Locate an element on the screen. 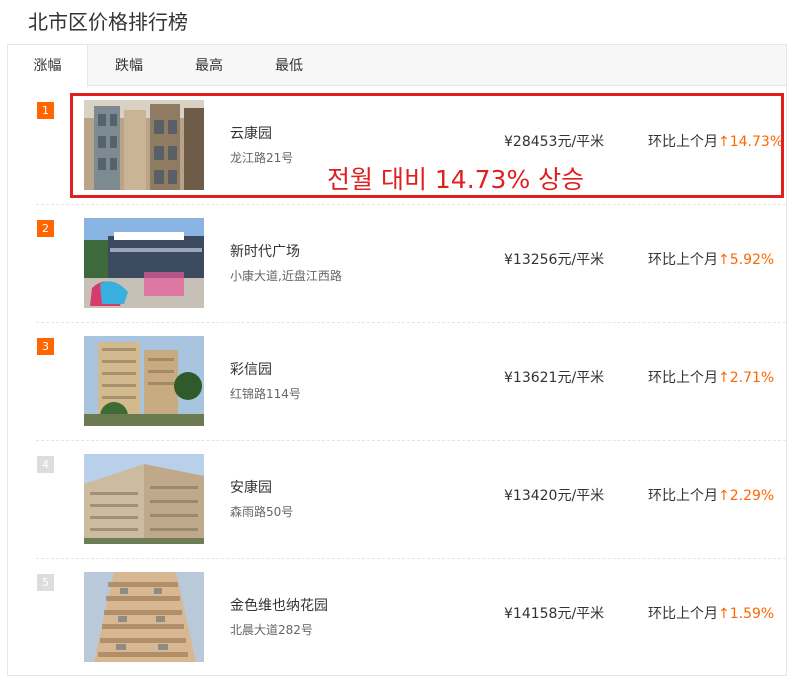 The height and width of the screenshot is (687, 787). rank-badge: 1 is located at coordinates (45, 110).